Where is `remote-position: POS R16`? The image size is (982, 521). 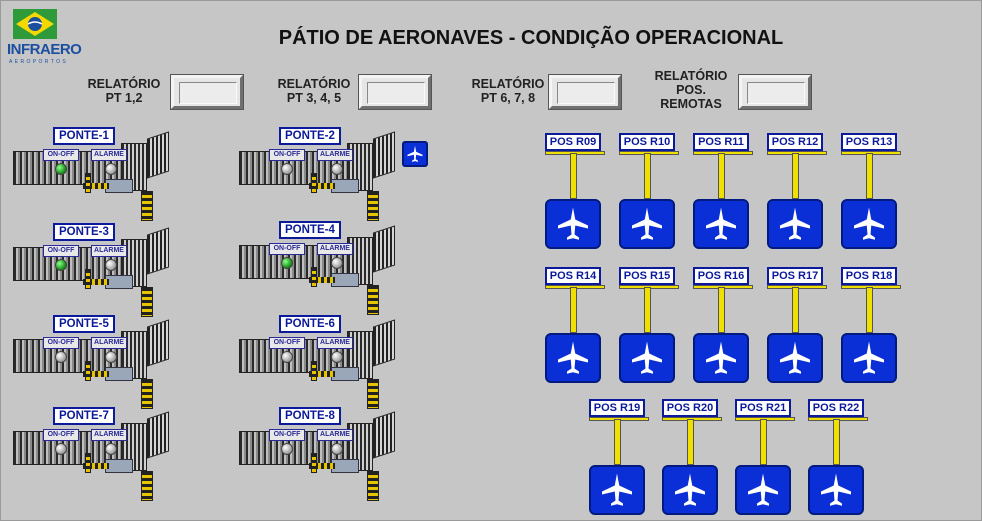 remote-position: POS R16 is located at coordinates (723, 325).